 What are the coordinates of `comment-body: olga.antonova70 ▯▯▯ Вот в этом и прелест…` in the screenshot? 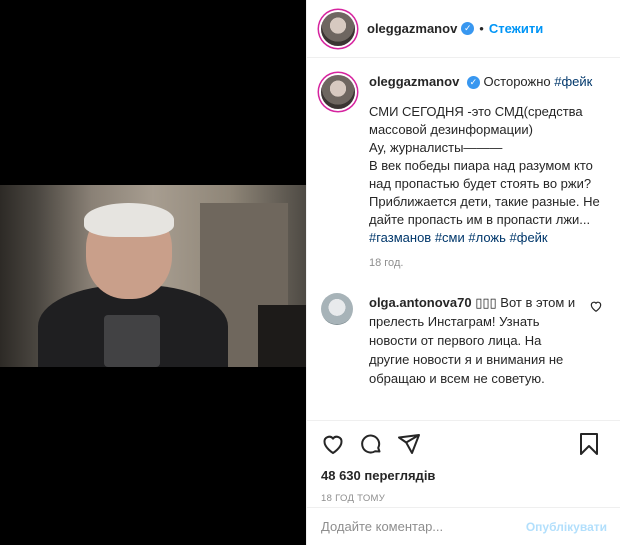 It's located at (474, 340).